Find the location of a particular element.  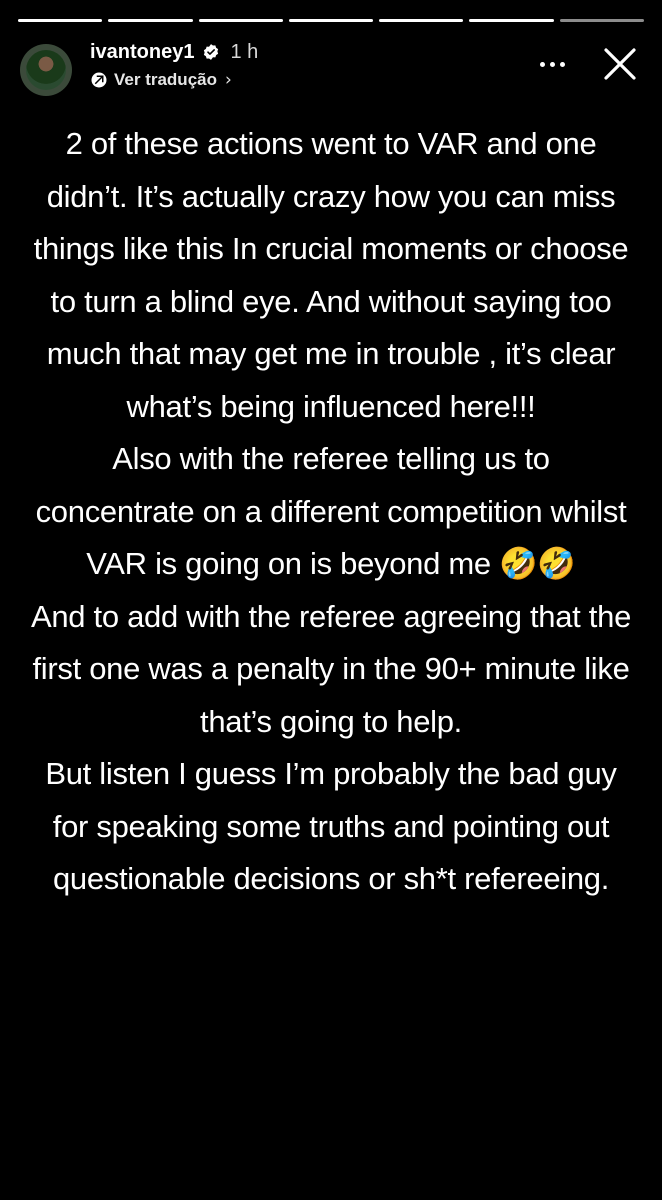

chevron-right-icon: › is located at coordinates (228, 80).